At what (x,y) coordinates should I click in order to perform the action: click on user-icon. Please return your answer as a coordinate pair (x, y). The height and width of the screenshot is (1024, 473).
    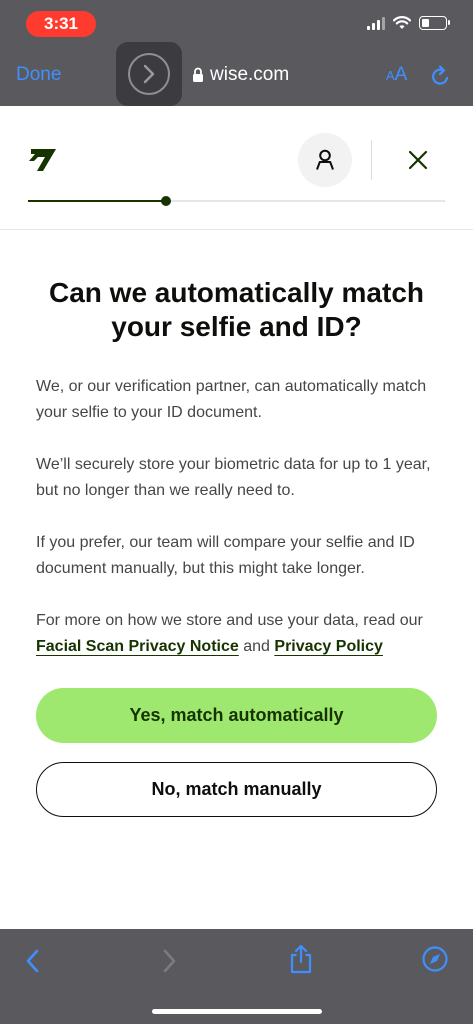
    Looking at the image, I should click on (325, 159).